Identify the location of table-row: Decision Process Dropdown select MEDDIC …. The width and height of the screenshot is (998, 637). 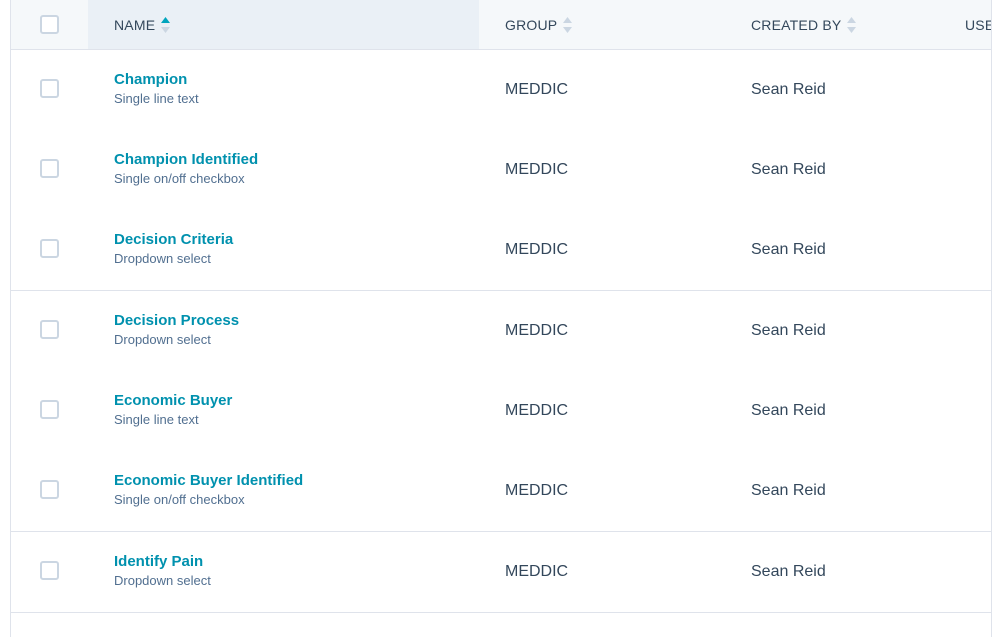
(501, 331).